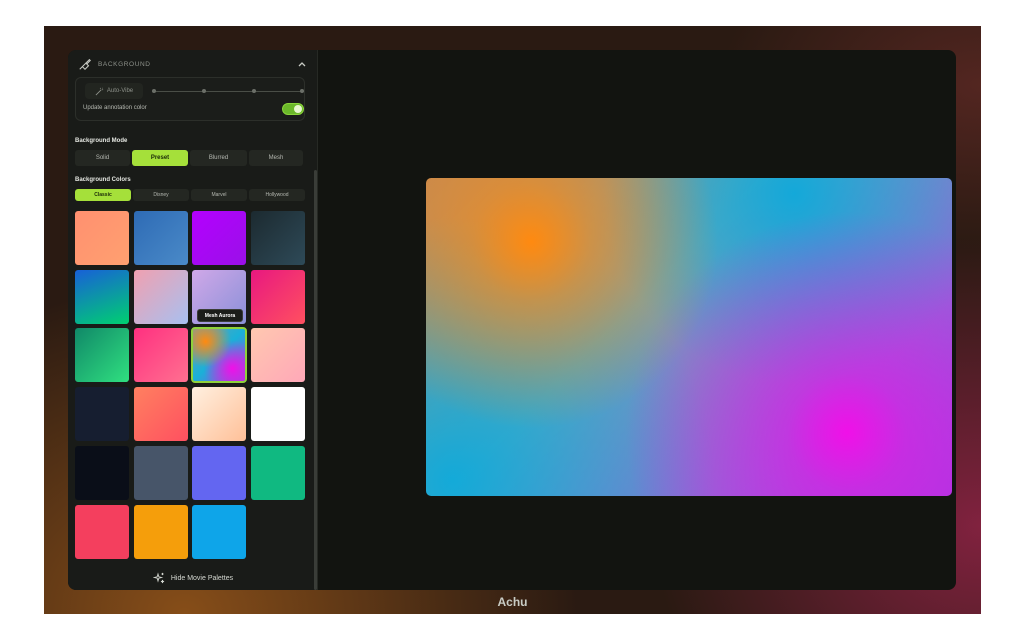 This screenshot has height=640, width=1024. What do you see at coordinates (190, 99) in the screenshot?
I see `auto-vibe-panel: Auto-Vibe Update annotation color` at bounding box center [190, 99].